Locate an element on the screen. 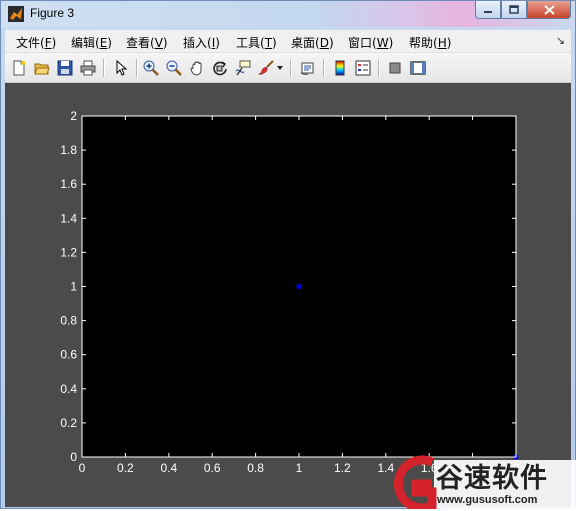 The image size is (576, 511). rotate-3d-icon is located at coordinates (220, 68).